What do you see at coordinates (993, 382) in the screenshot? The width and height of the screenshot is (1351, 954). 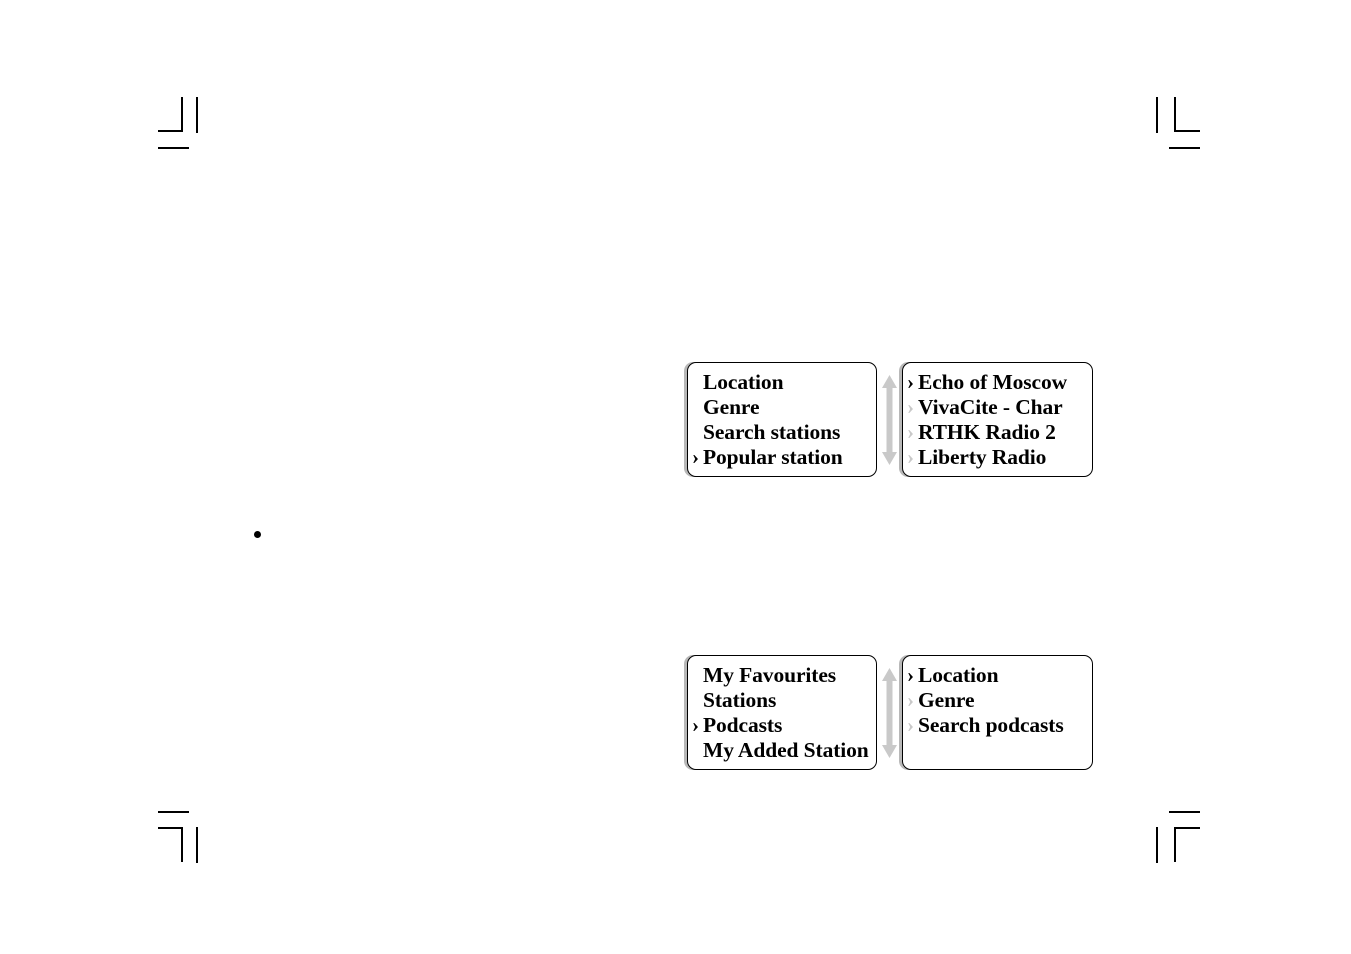 I see `list-item-label: Echo of Moscow` at bounding box center [993, 382].